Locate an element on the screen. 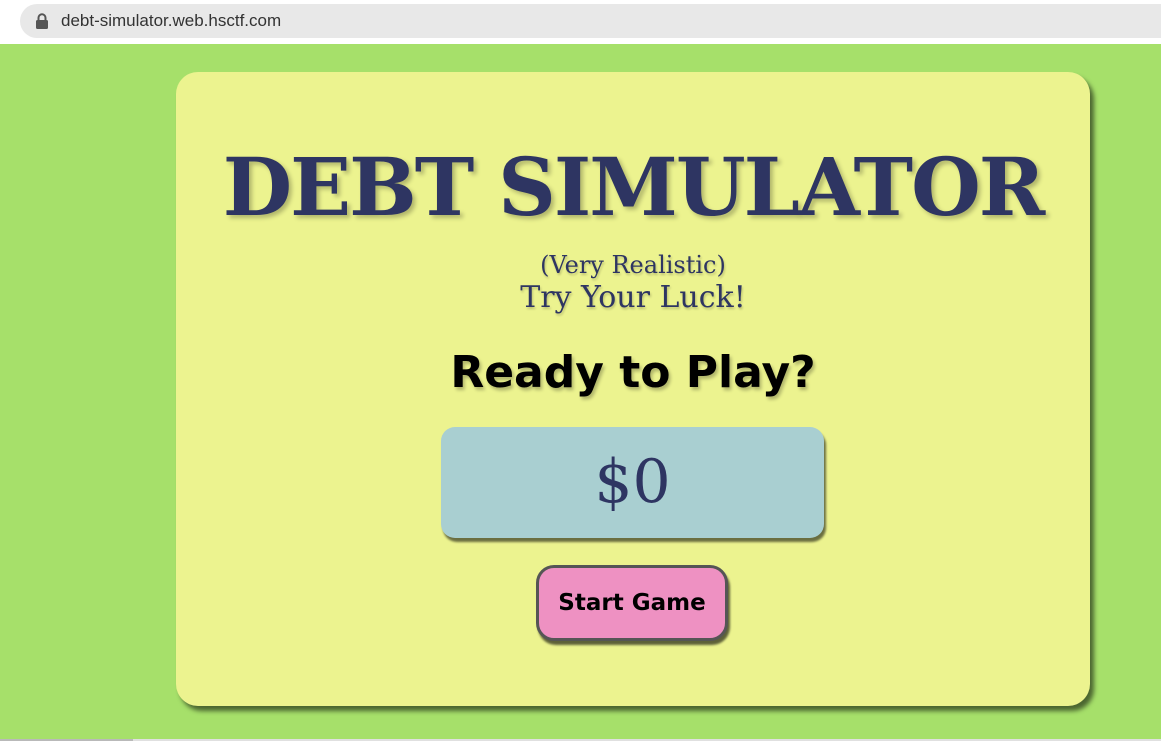 The image size is (1161, 741). balance-display: $0 is located at coordinates (632, 482).